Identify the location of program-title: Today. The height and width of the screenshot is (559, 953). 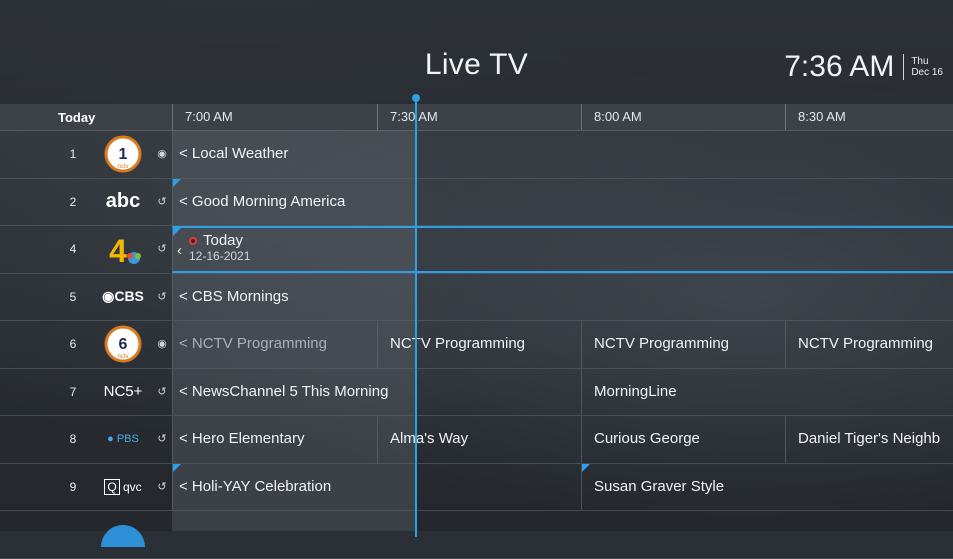
(223, 240).